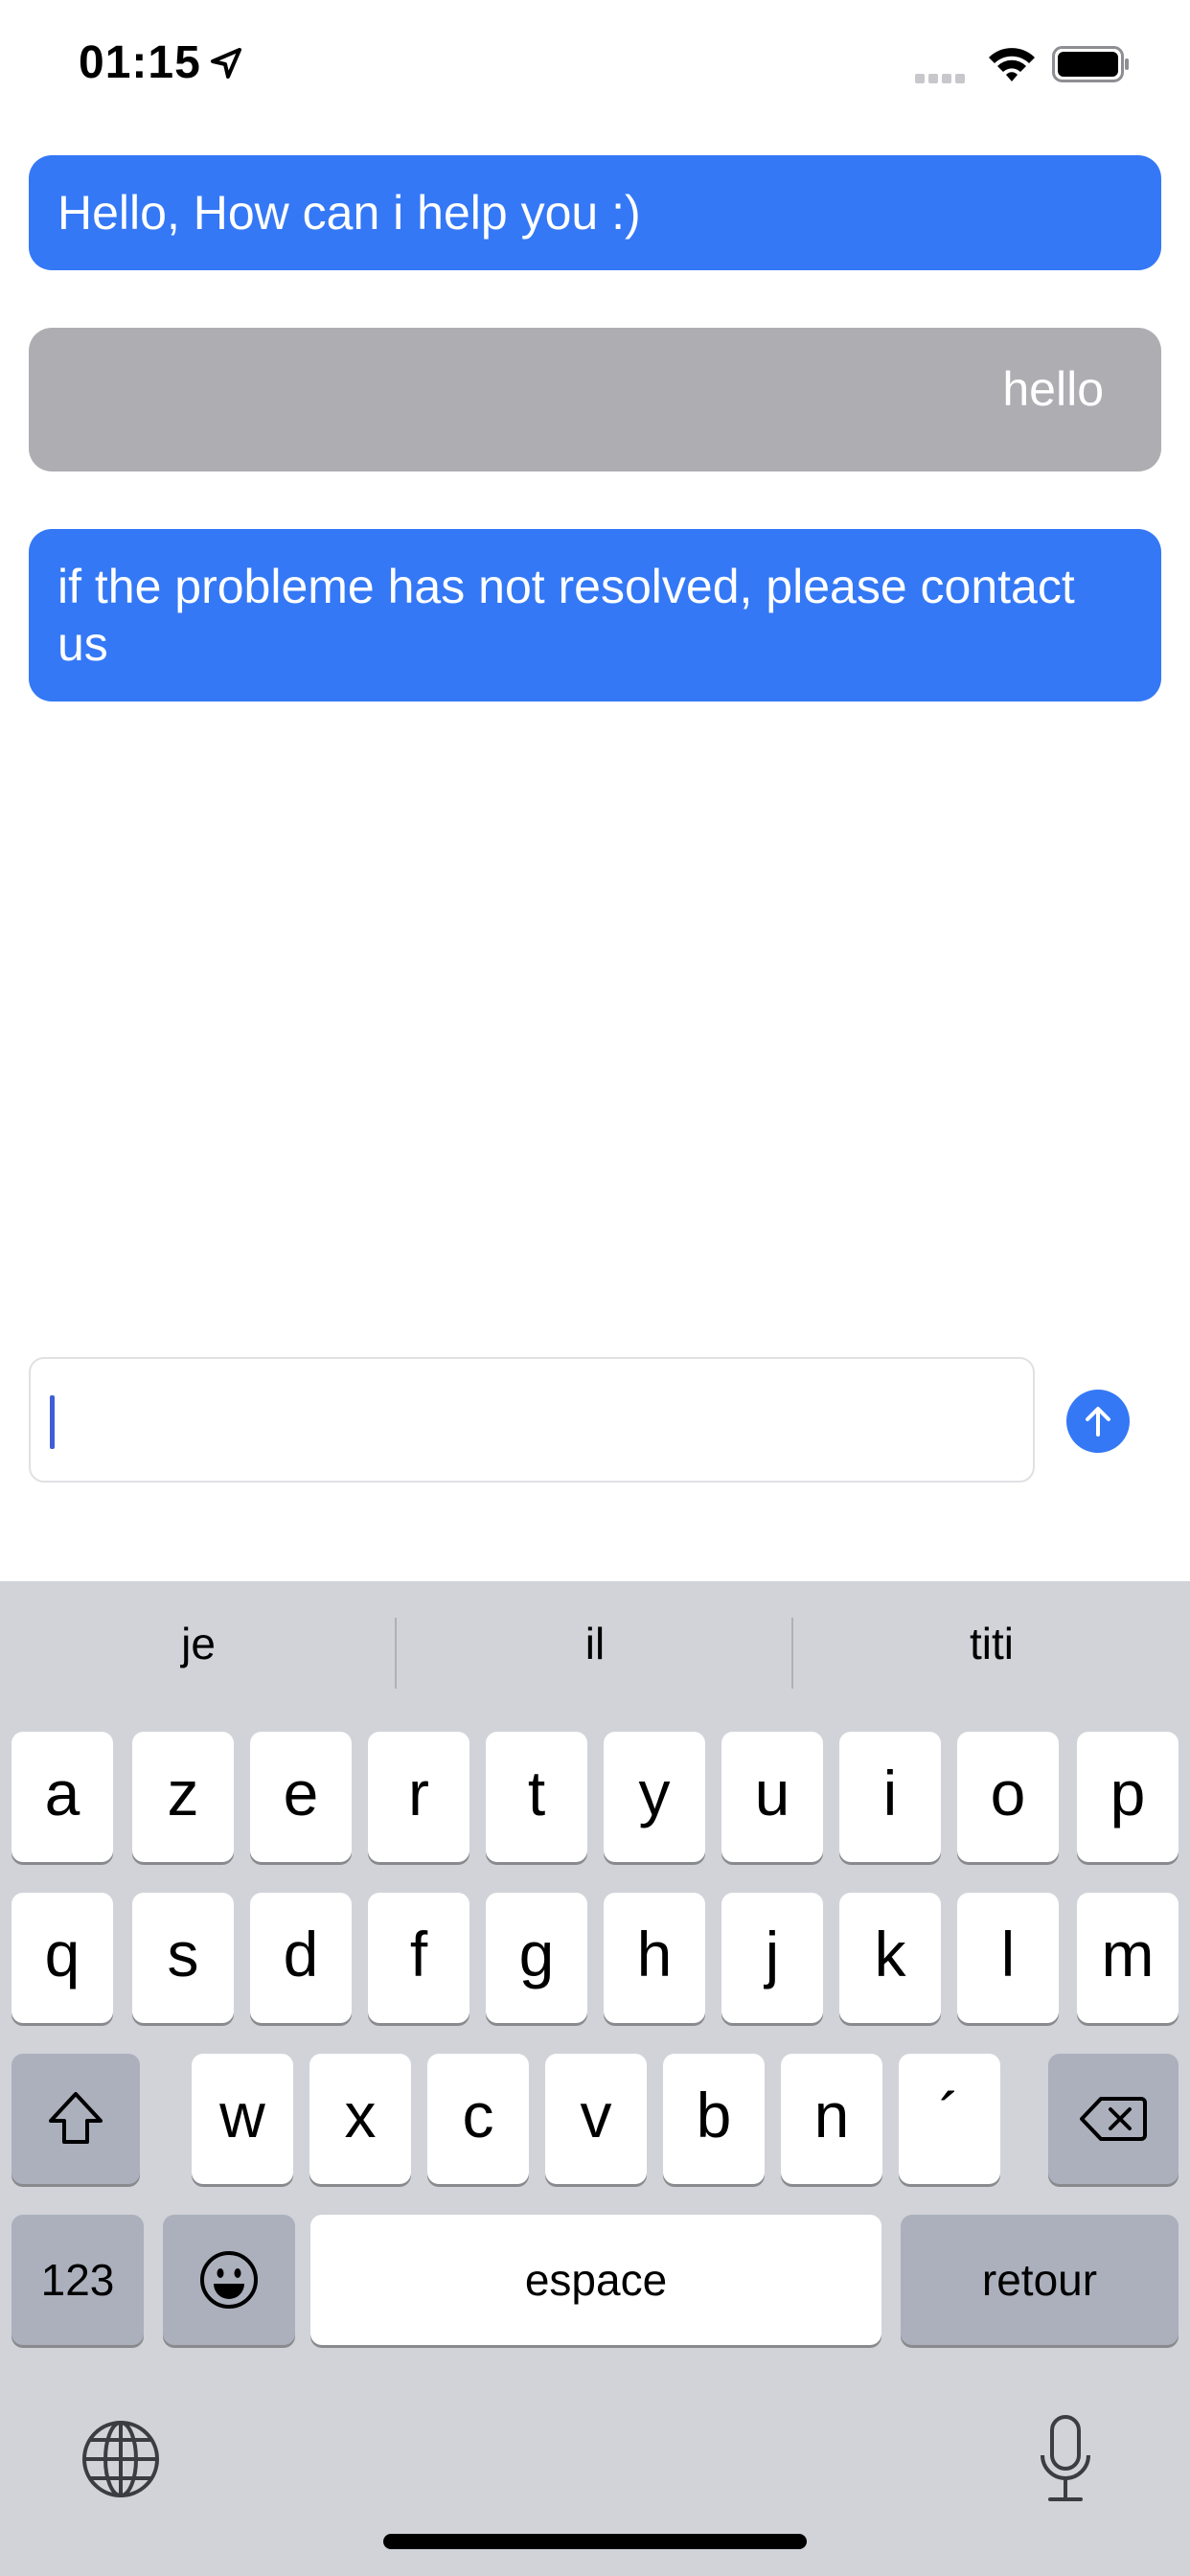  What do you see at coordinates (654, 1958) in the screenshot?
I see `key-h: h` at bounding box center [654, 1958].